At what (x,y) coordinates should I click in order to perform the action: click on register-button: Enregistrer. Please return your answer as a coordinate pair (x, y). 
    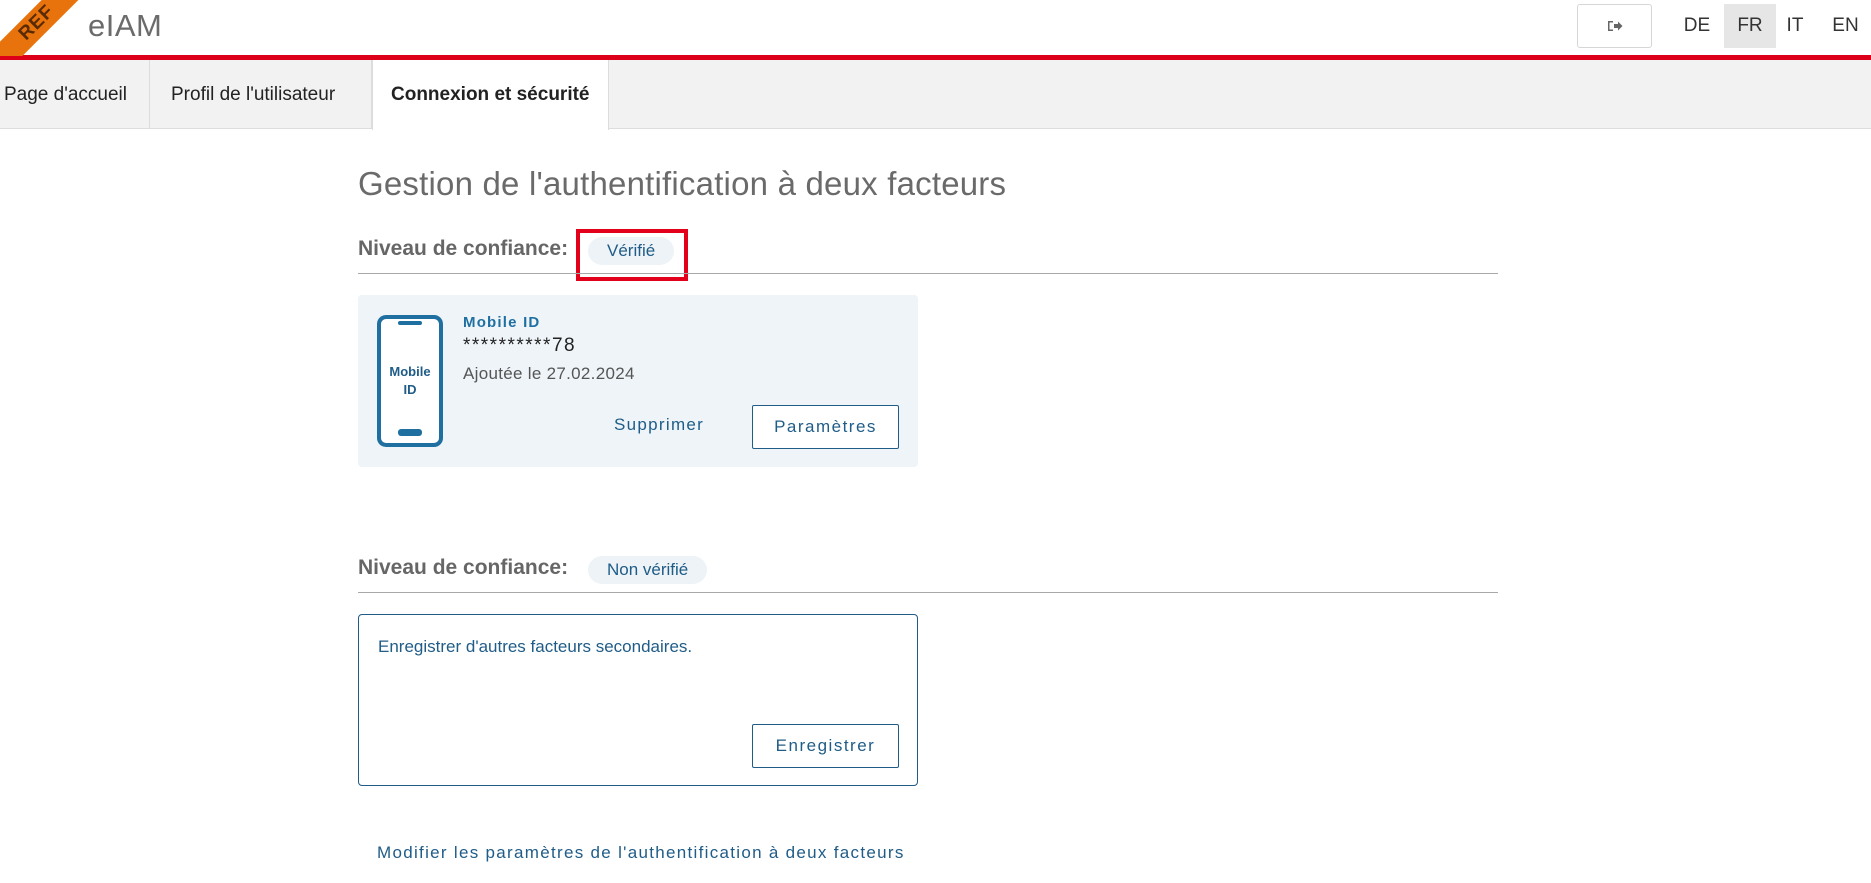
    Looking at the image, I should click on (825, 746).